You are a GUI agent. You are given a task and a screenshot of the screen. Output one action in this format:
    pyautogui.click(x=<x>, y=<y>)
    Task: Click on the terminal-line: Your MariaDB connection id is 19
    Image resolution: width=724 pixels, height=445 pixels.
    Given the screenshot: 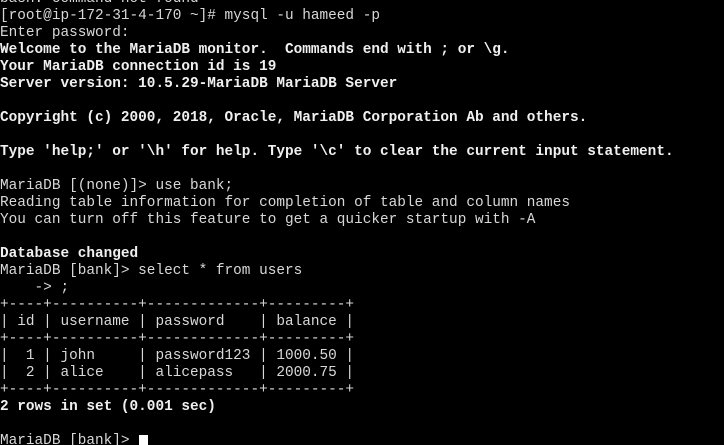 What is the action you would take?
    pyautogui.click(x=138, y=67)
    